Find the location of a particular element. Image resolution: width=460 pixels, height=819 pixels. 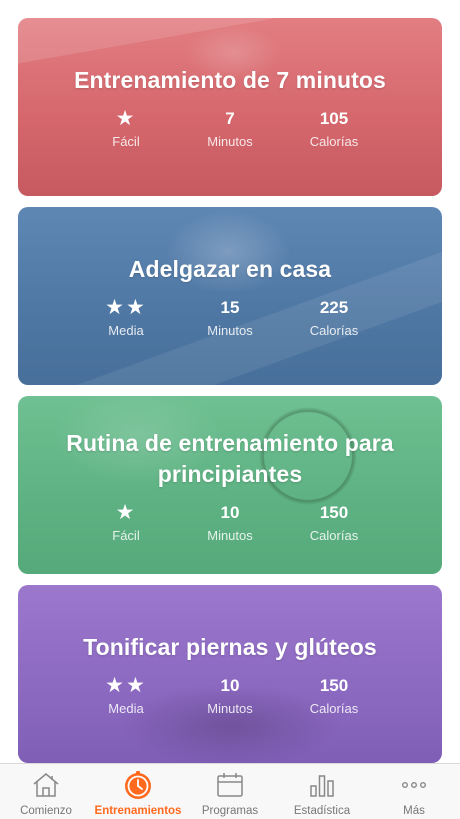

tab-label: Entrenamientos is located at coordinates (138, 811).